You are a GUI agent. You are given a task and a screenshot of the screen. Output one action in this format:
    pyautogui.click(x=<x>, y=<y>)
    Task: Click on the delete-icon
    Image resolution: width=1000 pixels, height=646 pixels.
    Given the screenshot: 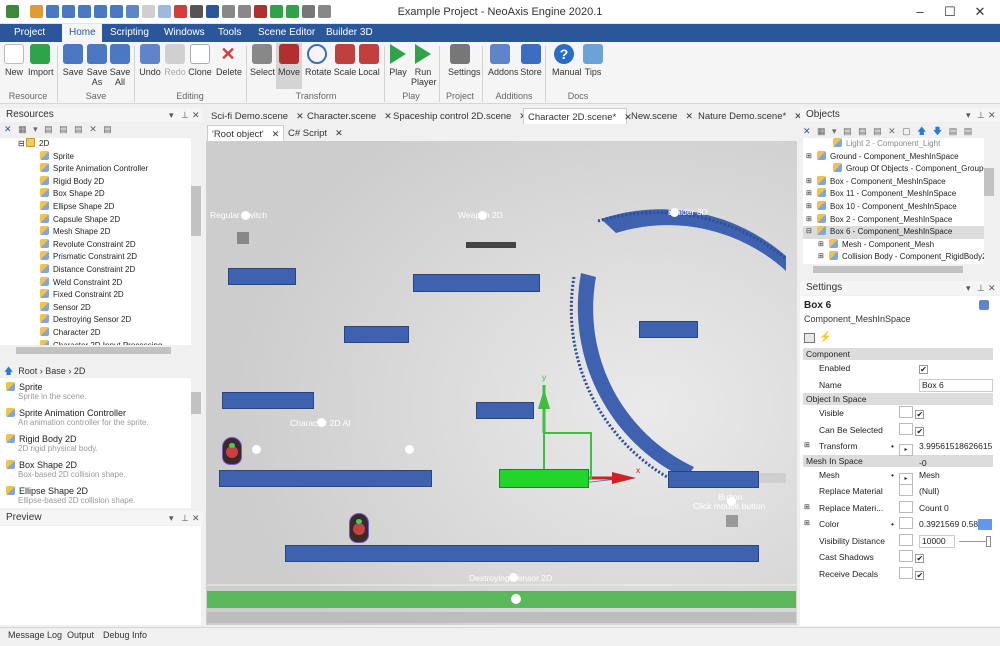 What is the action you would take?
    pyautogui.click(x=180, y=11)
    